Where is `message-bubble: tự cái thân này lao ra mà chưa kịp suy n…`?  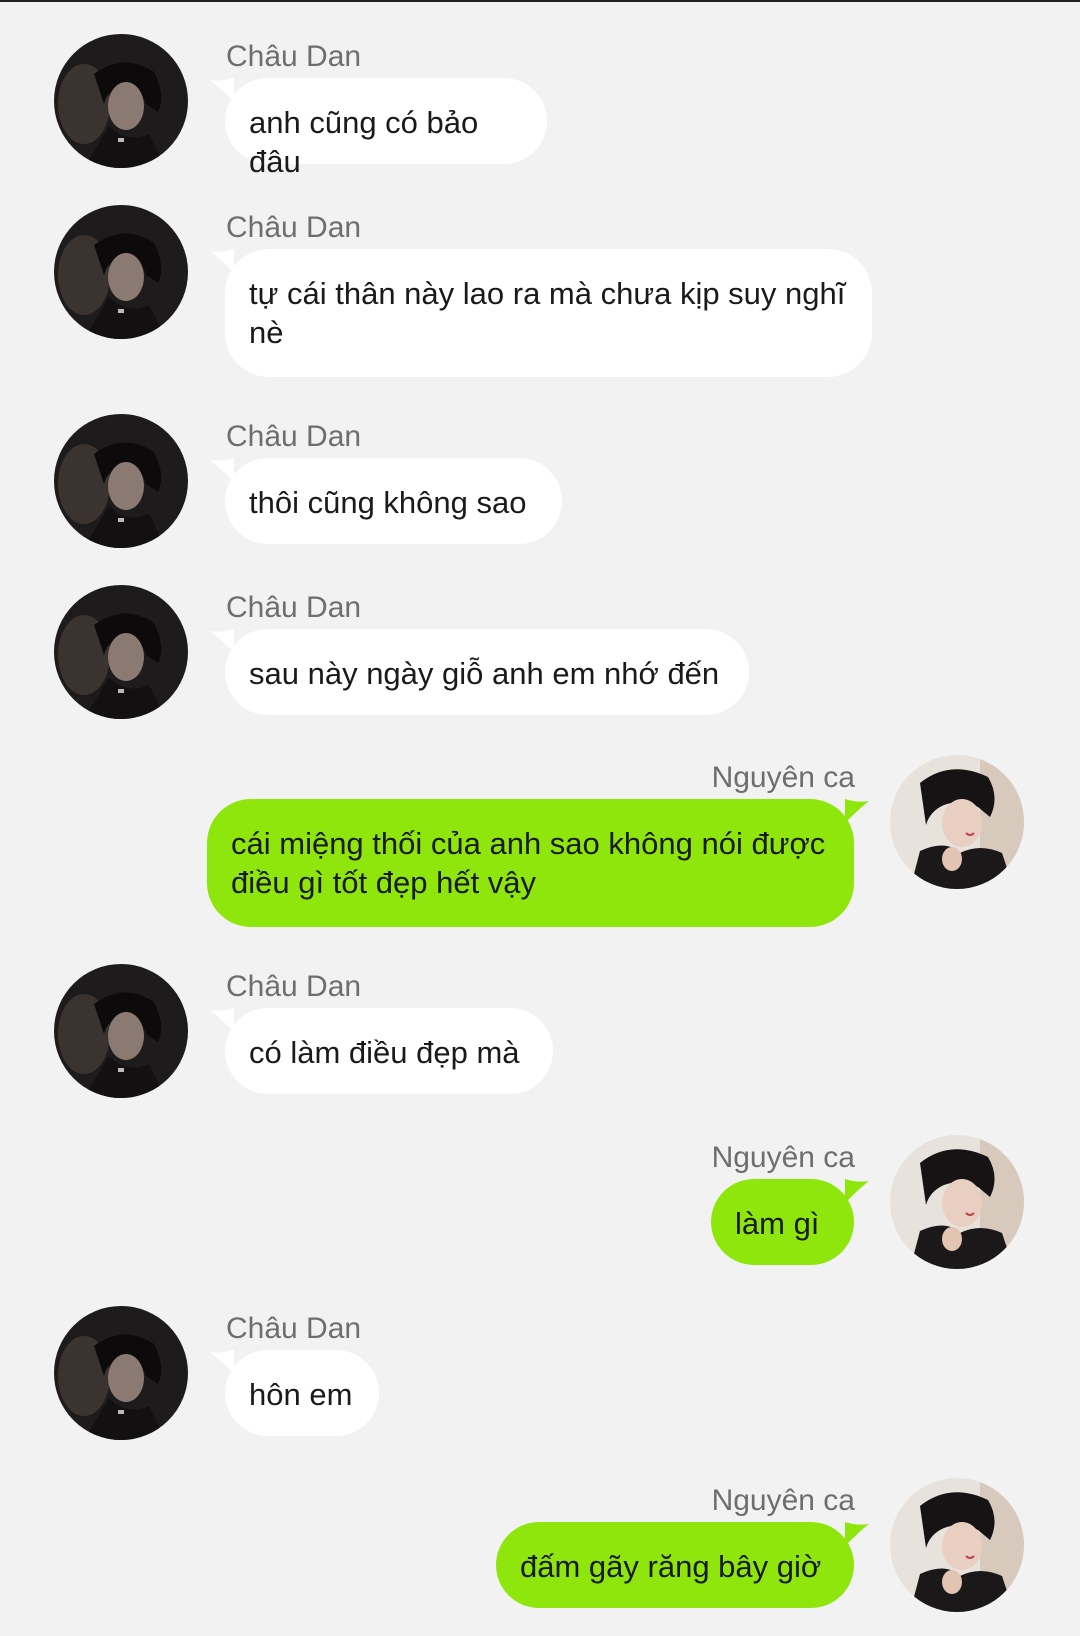 message-bubble: tự cái thân này lao ra mà chưa kịp suy n… is located at coordinates (548, 313).